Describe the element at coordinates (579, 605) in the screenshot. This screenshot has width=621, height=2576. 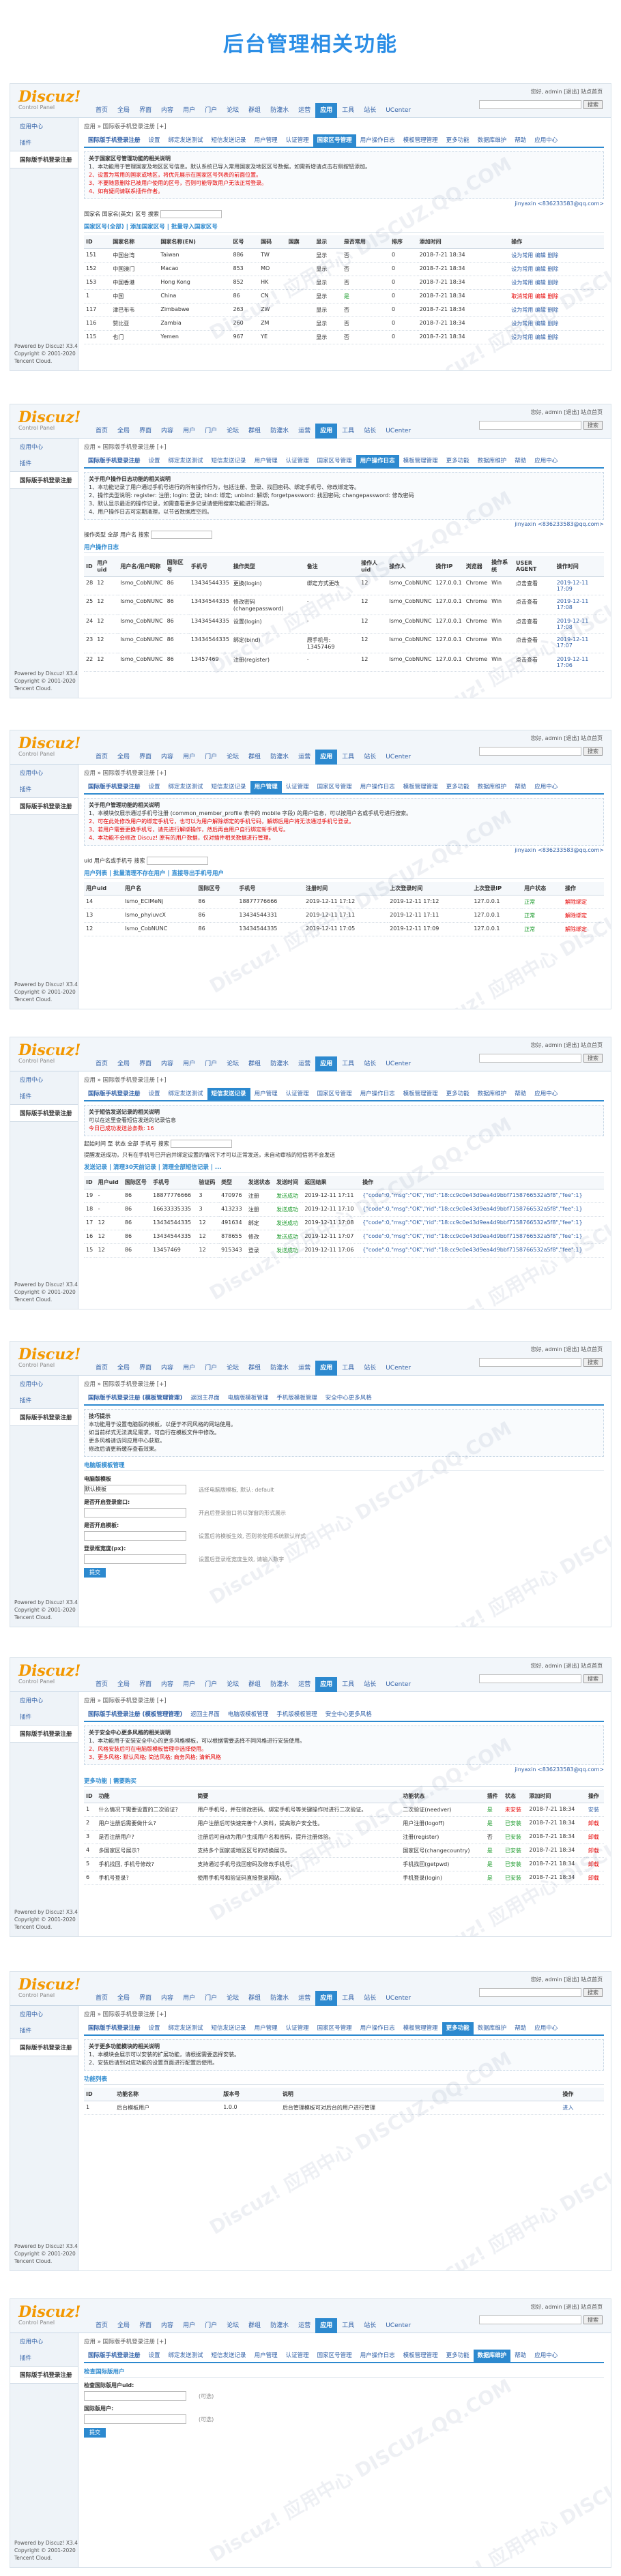
I see `row-action: 2019-12-11 17:08` at that location.